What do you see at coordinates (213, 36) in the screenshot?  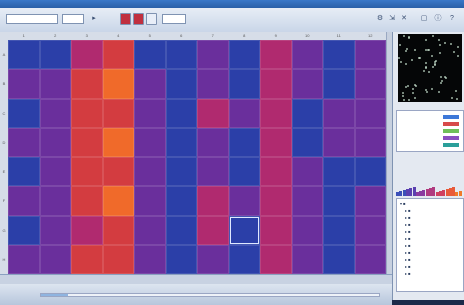 I see `column-header: 7` at bounding box center [213, 36].